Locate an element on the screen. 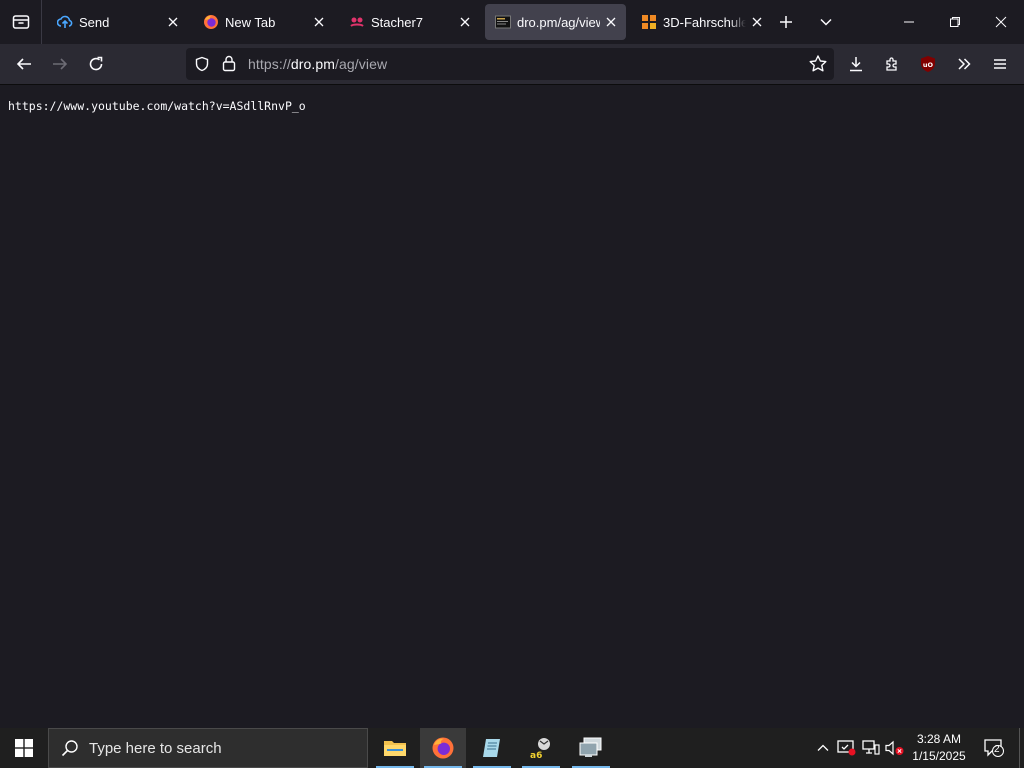 Image resolution: width=1024 pixels, height=768 pixels. forward-button is located at coordinates (60, 64).